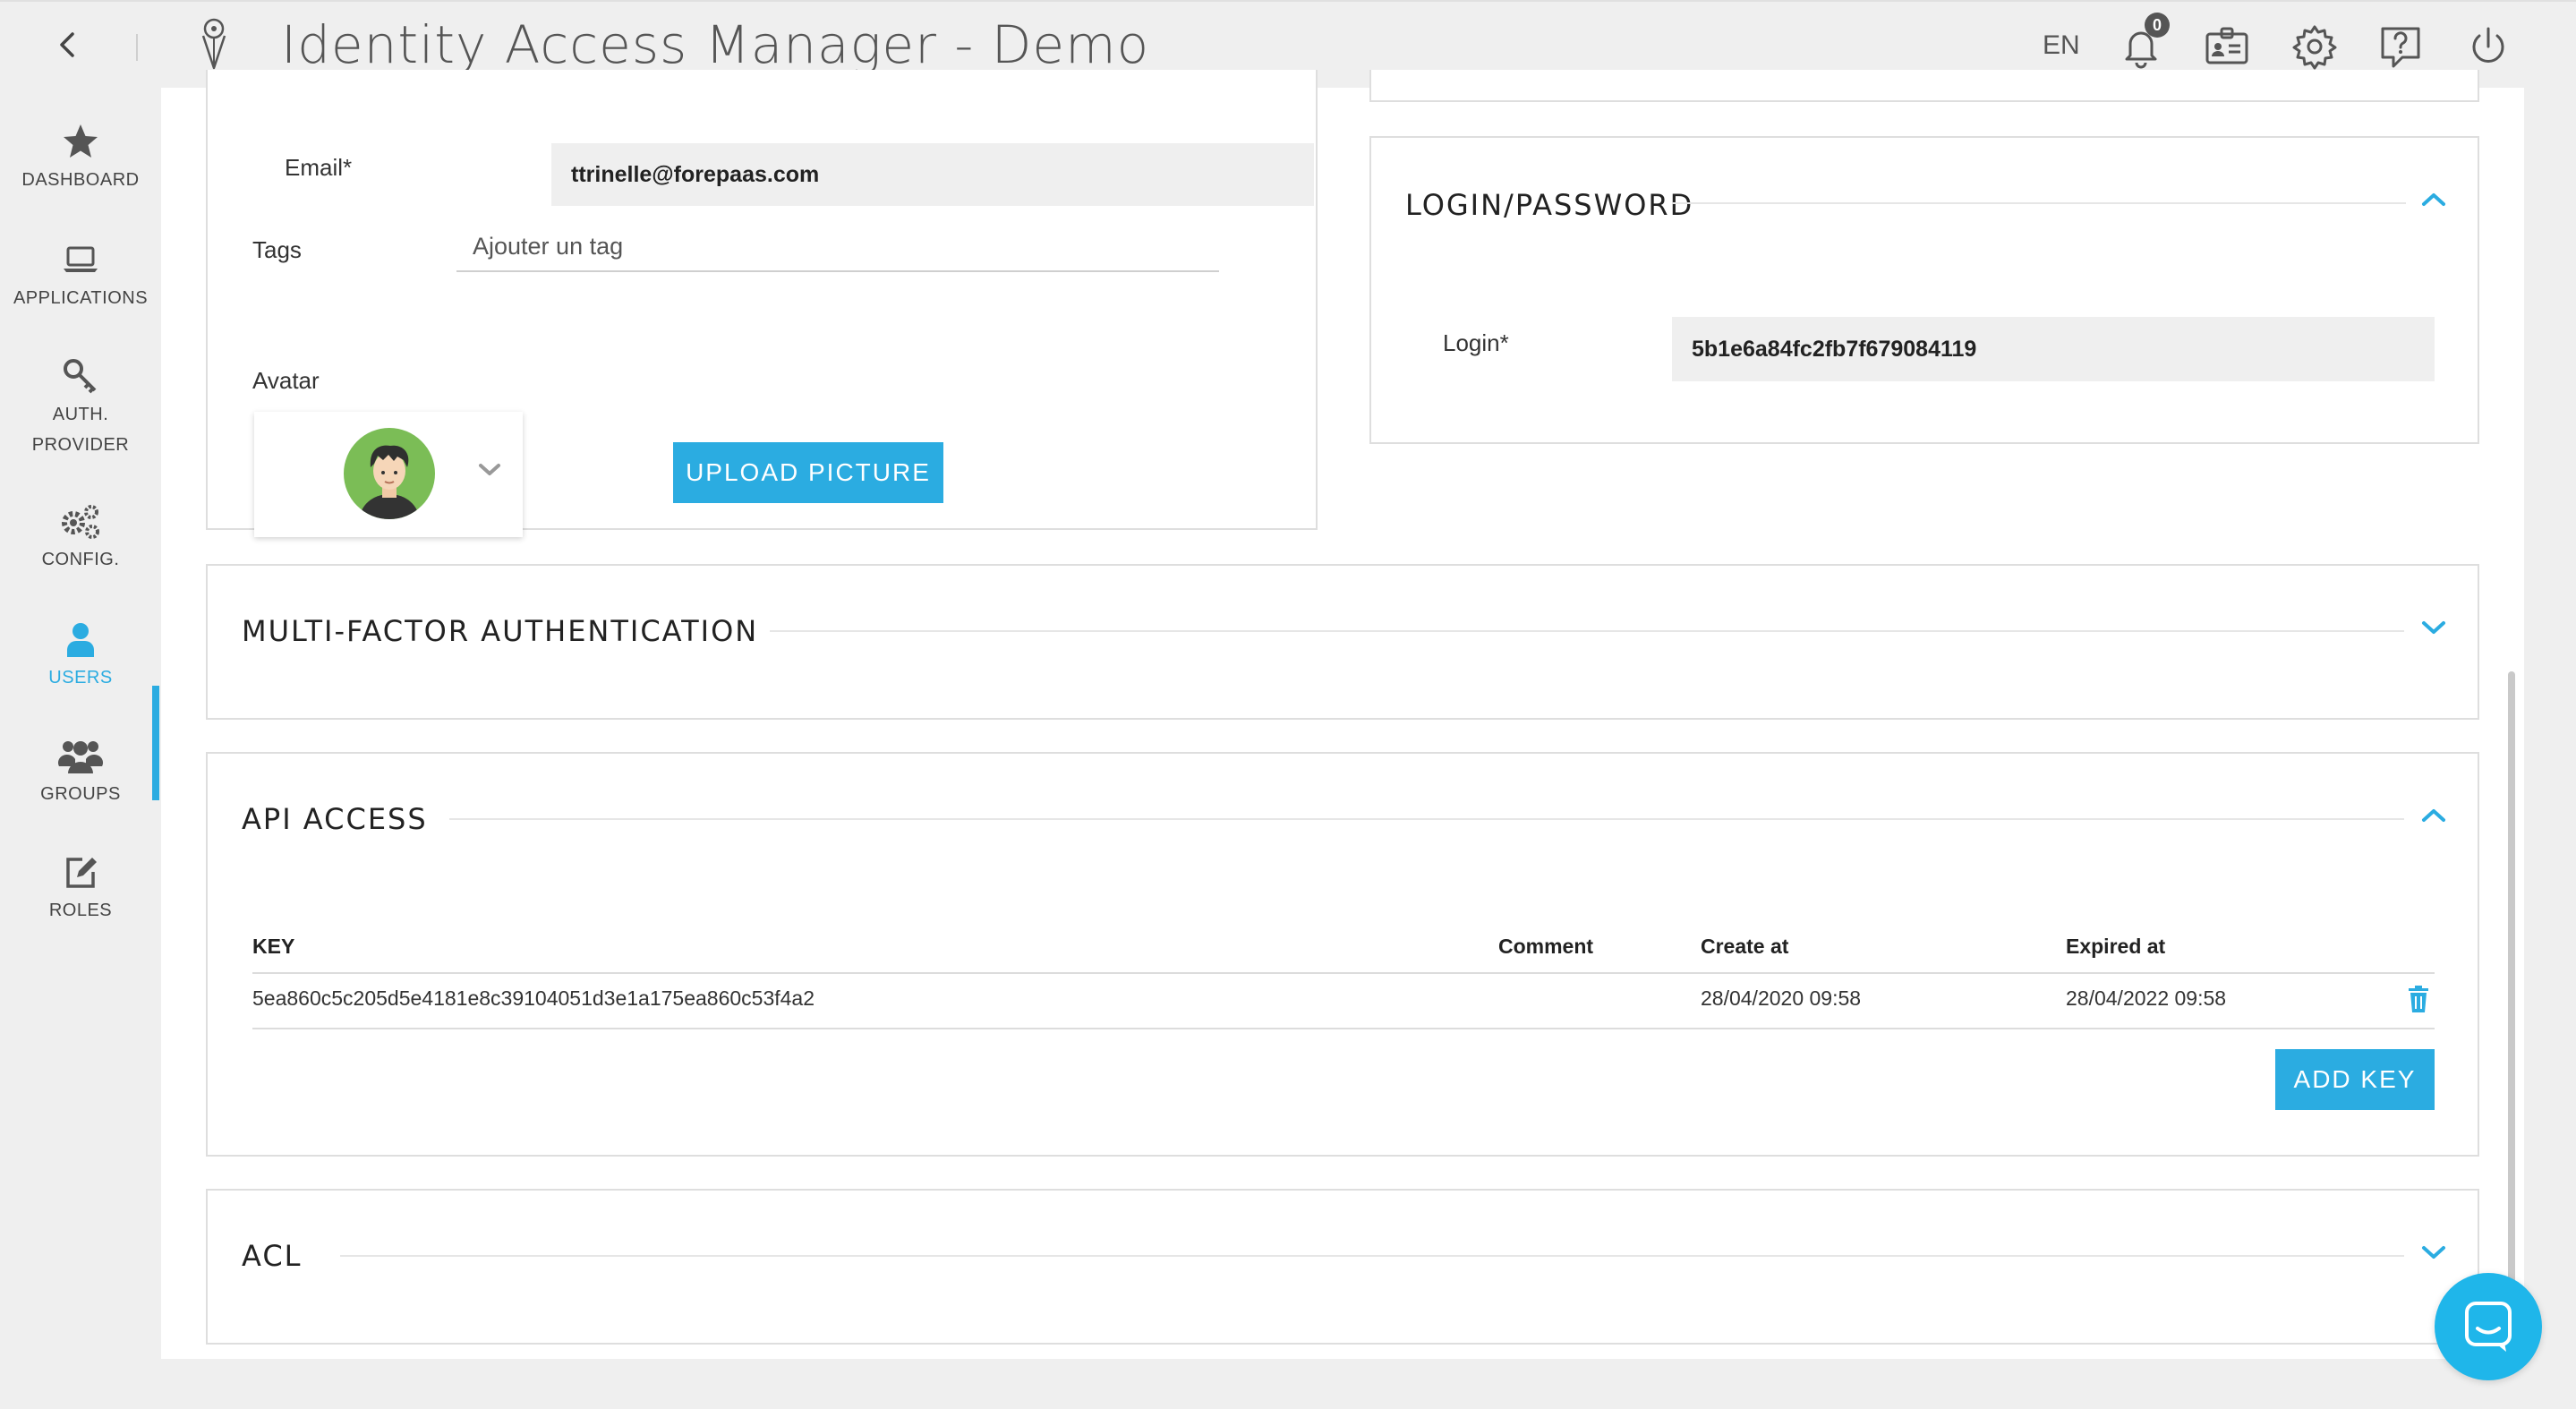 The width and height of the screenshot is (2576, 1409). I want to click on column-header-comment: Comment, so click(1546, 946).